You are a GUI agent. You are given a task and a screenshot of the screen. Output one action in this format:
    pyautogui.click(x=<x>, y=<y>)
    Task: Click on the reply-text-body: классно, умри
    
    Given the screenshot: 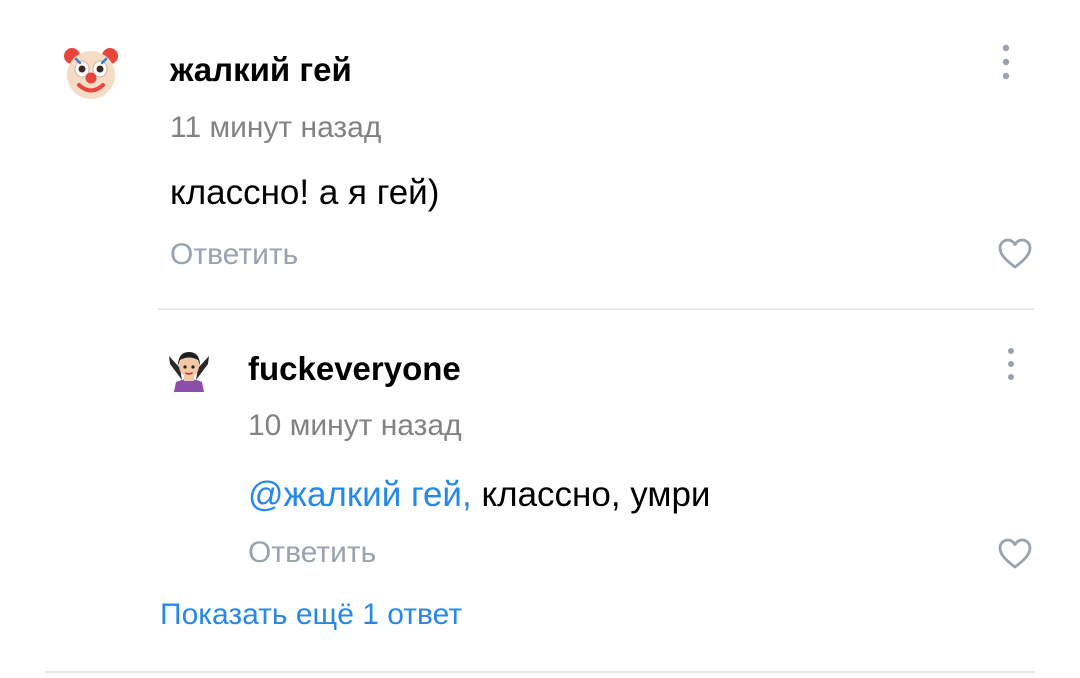 What is the action you would take?
    pyautogui.click(x=591, y=494)
    